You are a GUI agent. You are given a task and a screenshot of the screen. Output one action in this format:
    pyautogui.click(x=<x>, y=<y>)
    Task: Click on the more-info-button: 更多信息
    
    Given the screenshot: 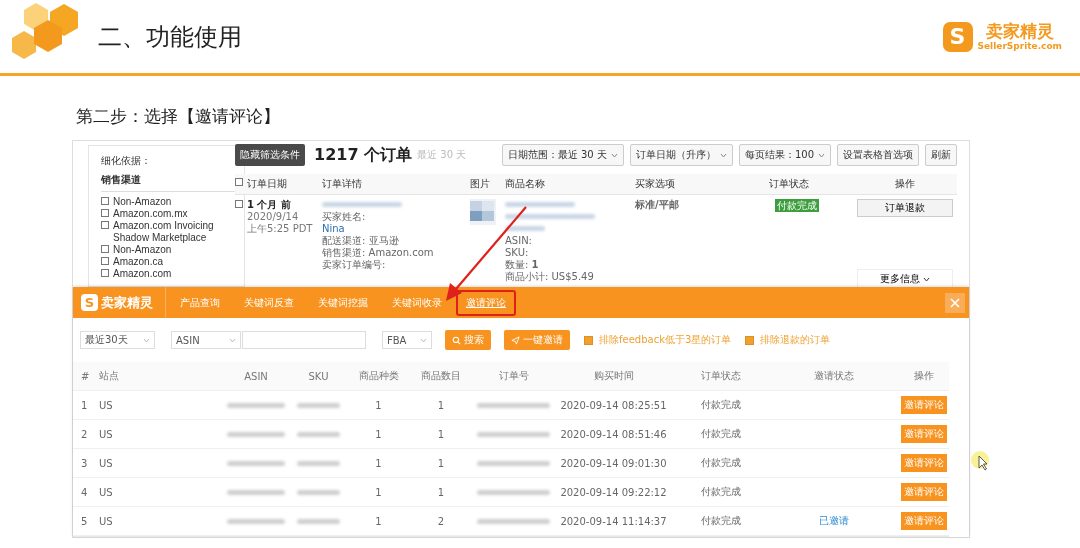 What is the action you would take?
    pyautogui.click(x=905, y=278)
    